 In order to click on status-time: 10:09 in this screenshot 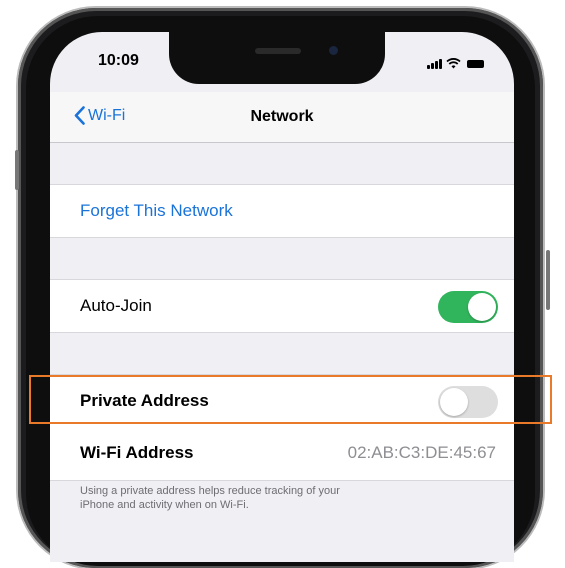, I will do `click(118, 60)`.